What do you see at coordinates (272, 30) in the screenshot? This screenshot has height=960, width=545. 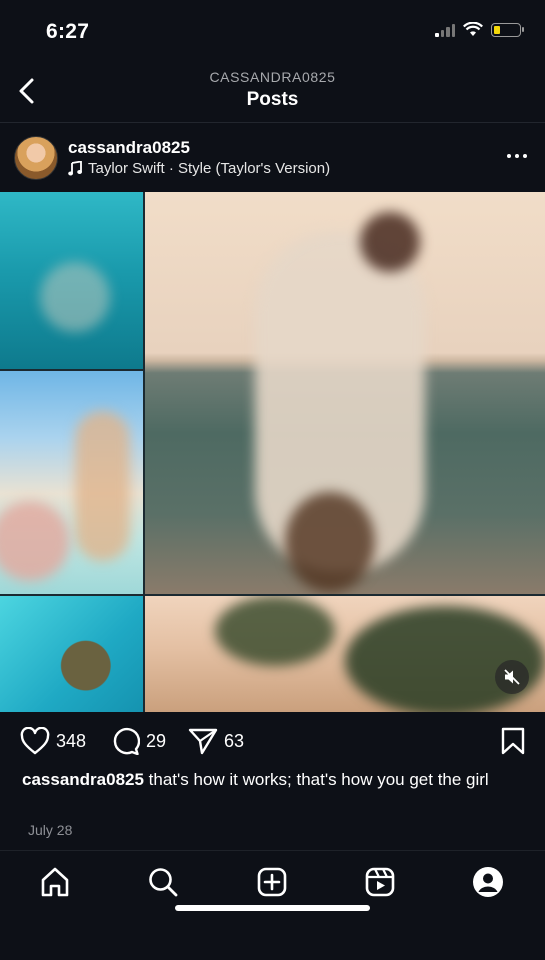 I see `status-bar: 6:27` at bounding box center [272, 30].